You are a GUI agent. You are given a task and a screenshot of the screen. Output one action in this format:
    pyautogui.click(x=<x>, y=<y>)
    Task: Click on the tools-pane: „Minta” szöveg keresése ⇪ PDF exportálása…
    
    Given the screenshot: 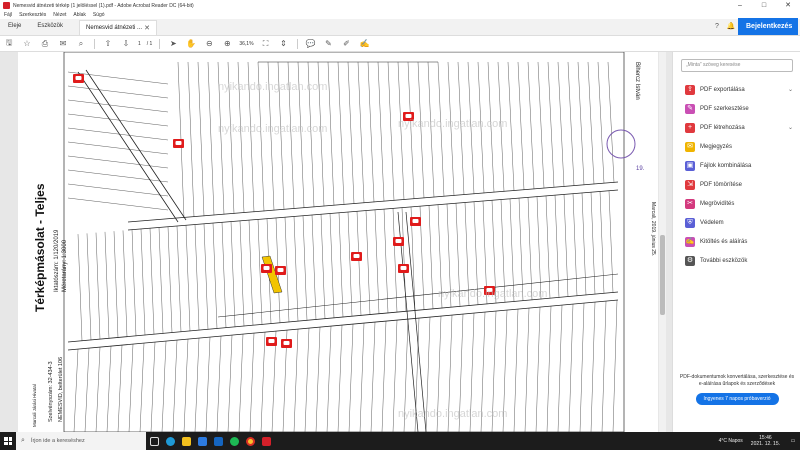 What is the action you would take?
    pyautogui.click(x=736, y=242)
    